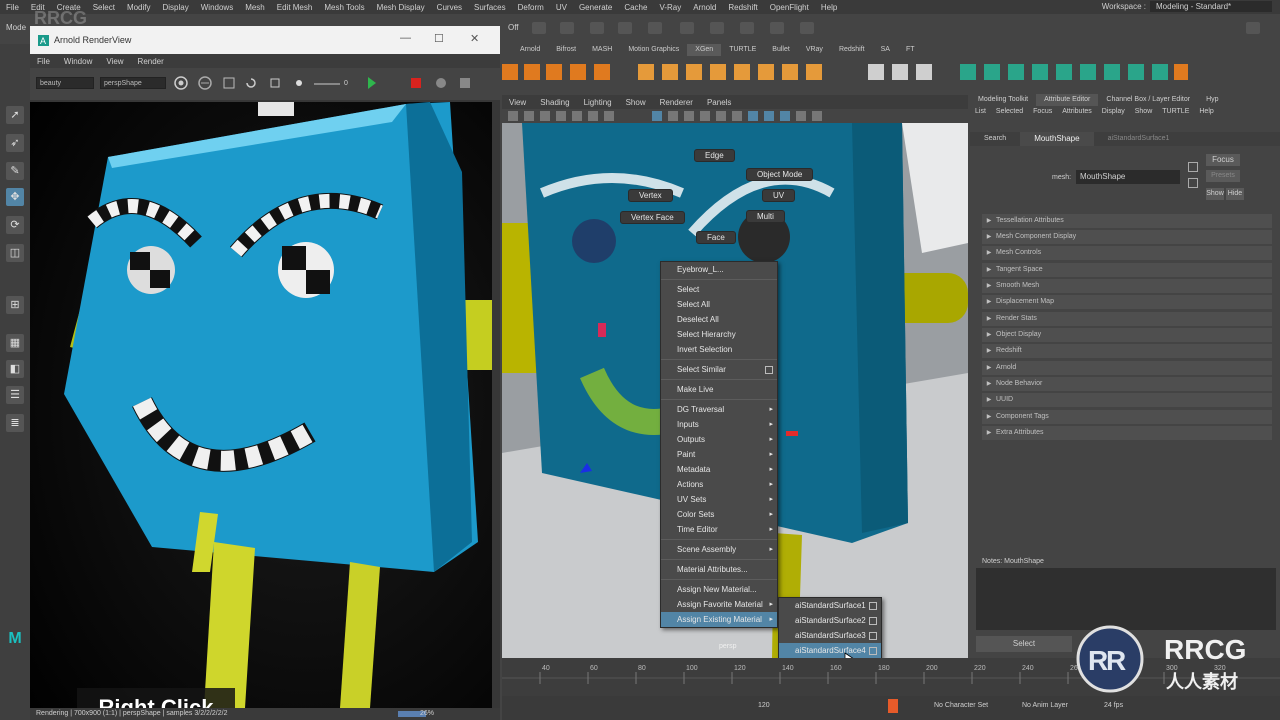 The image size is (1280, 720). I want to click on shelf-tab: Arnold, so click(530, 50).